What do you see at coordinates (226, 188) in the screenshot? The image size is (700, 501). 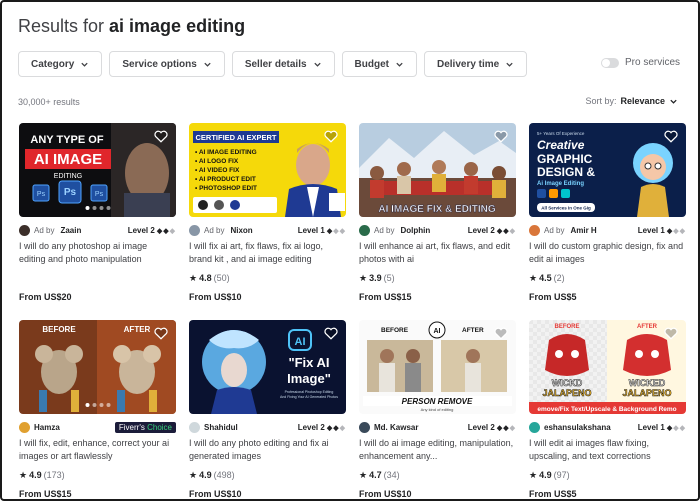 I see `thumb-text: • PHOTOSHOP EDIT` at bounding box center [226, 188].